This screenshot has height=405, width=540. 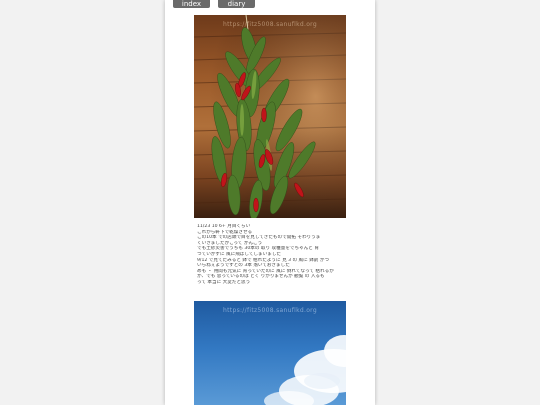 I want to click on chili-pepper-photo: https://fitz5008.sanuflkd.org, so click(x=270, y=116).